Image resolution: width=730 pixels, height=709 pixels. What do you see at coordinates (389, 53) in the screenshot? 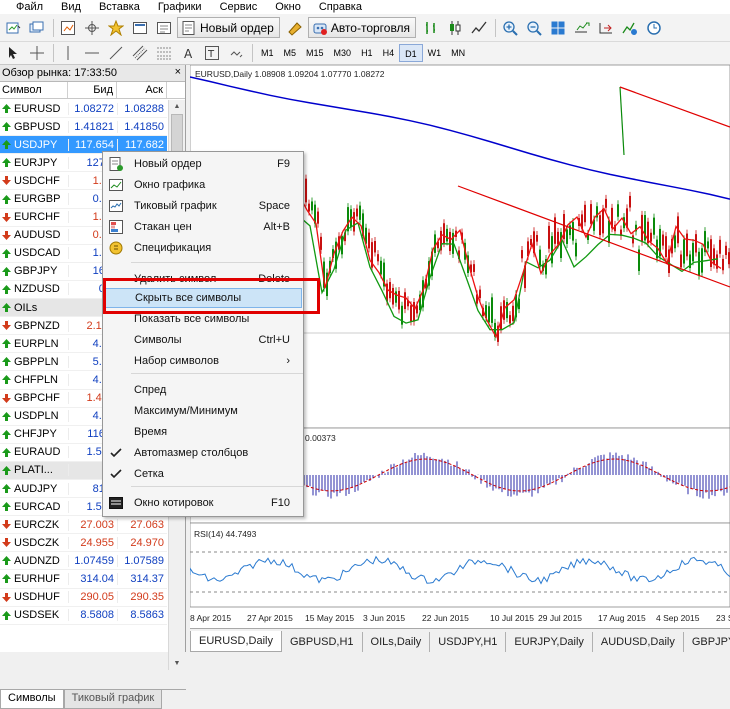
I see `period-h4-button: H4` at bounding box center [389, 53].